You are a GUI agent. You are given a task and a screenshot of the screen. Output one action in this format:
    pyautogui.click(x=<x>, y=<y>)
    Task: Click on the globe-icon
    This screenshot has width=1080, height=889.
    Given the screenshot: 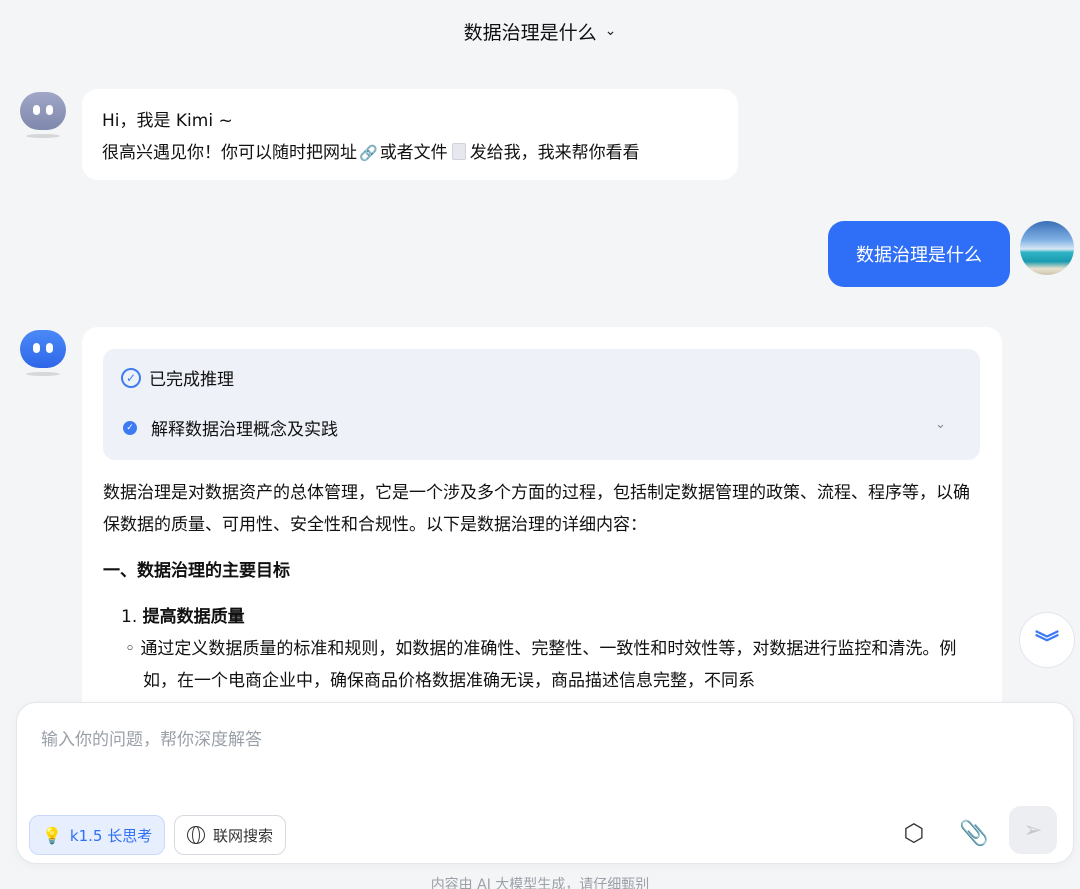 What is the action you would take?
    pyautogui.click(x=196, y=835)
    